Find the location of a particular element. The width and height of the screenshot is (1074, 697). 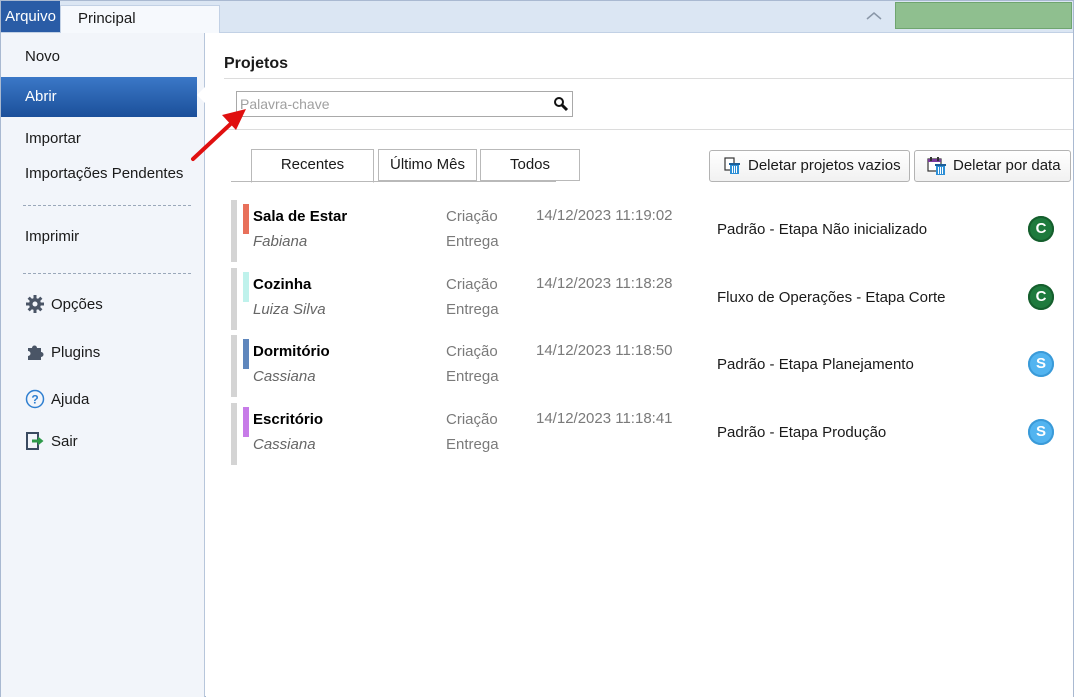

created-date: 14/12/2023 11:18:41 is located at coordinates (604, 418).